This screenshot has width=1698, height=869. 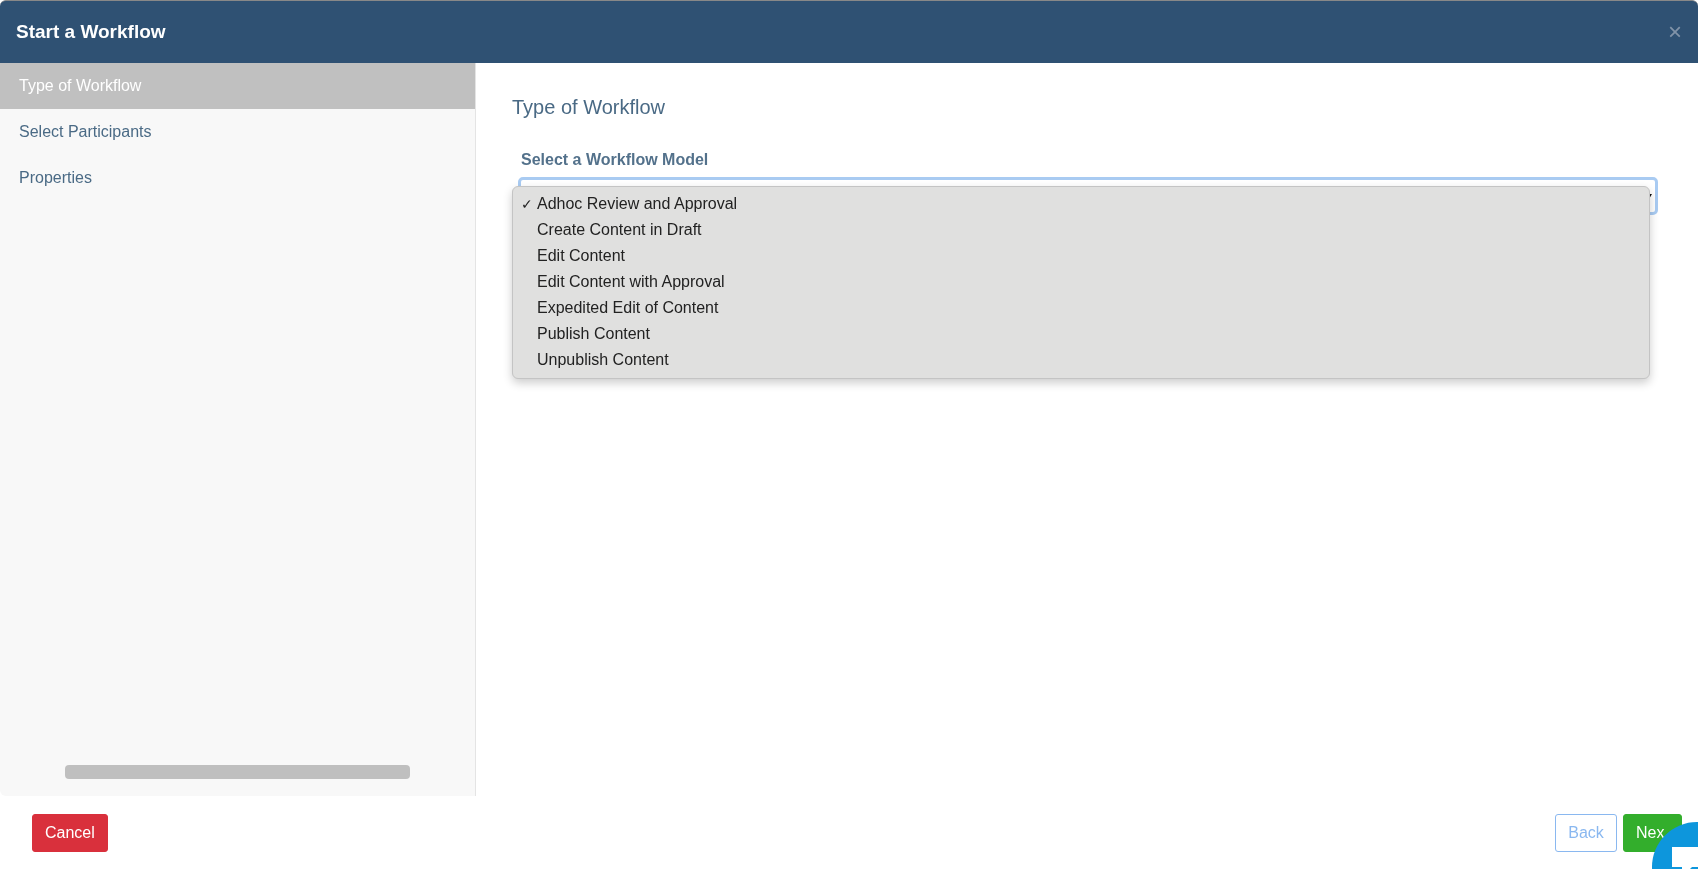 What do you see at coordinates (589, 107) in the screenshot?
I see `section-heading: Type of Workflow` at bounding box center [589, 107].